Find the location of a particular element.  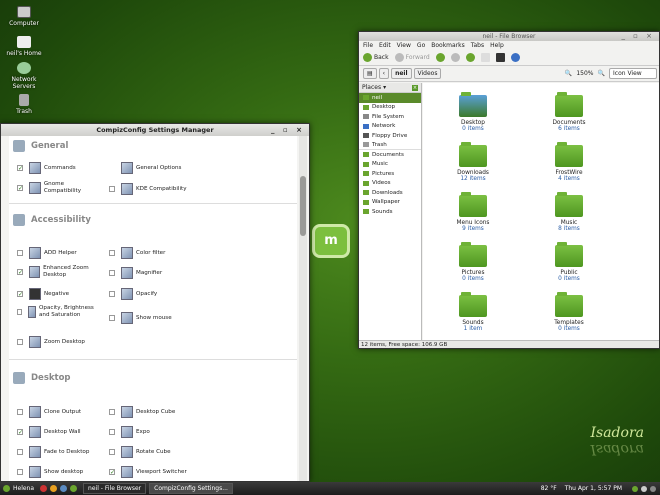

back-button: Back is located at coordinates (376, 57).